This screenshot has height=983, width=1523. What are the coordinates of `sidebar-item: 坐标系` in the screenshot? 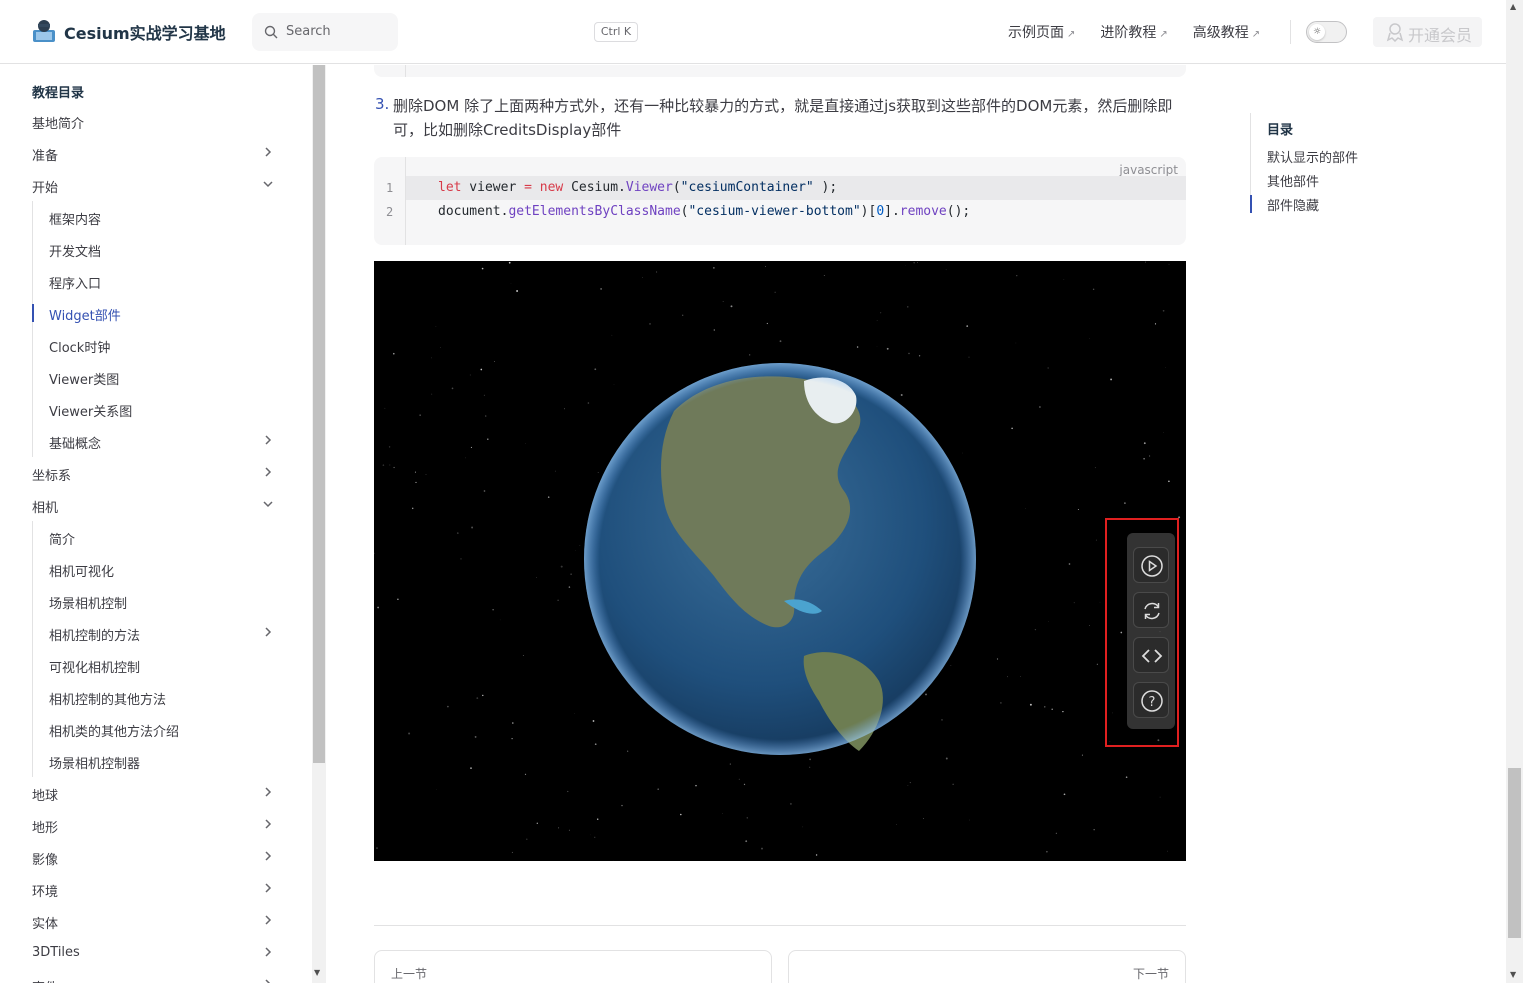 It's located at (157, 473).